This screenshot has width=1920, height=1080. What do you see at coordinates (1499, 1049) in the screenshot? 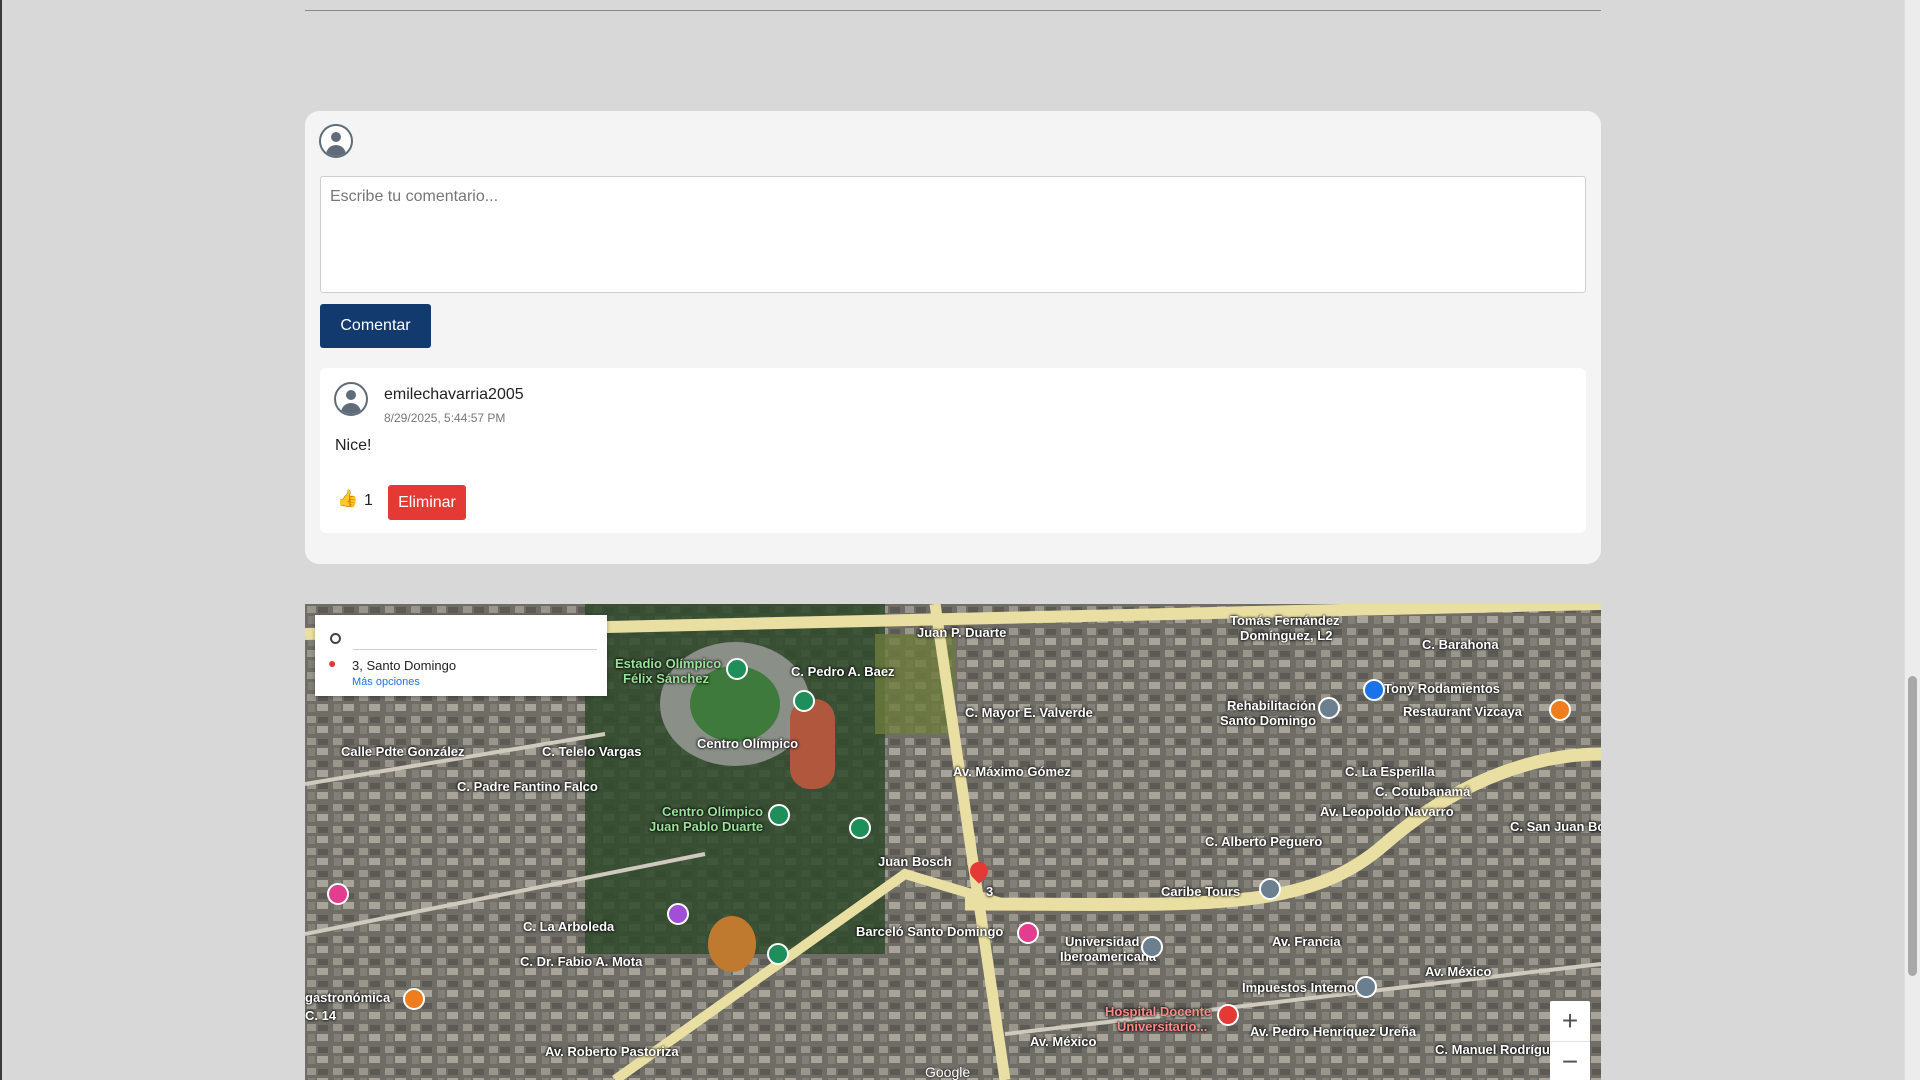
I see `map-label: C. Manuel Rodríguez` at bounding box center [1499, 1049].